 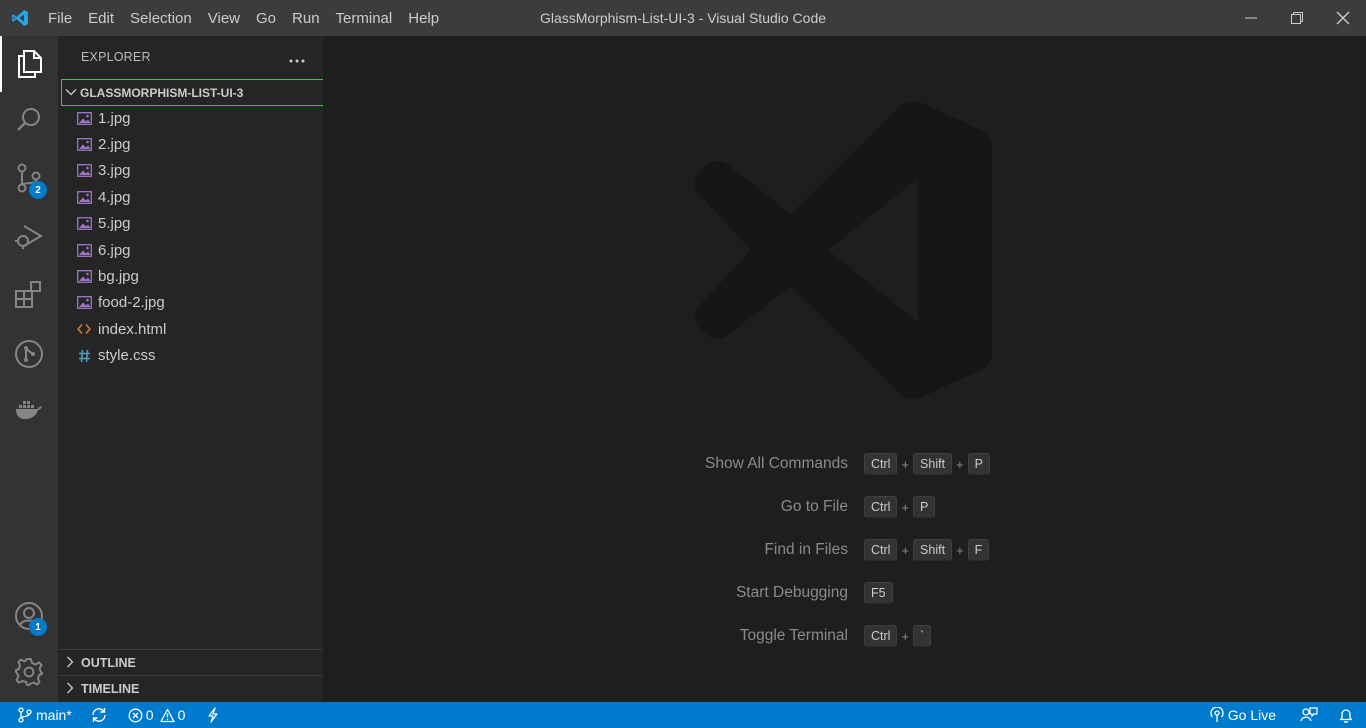 I want to click on extensions-icon, so click(x=29, y=294).